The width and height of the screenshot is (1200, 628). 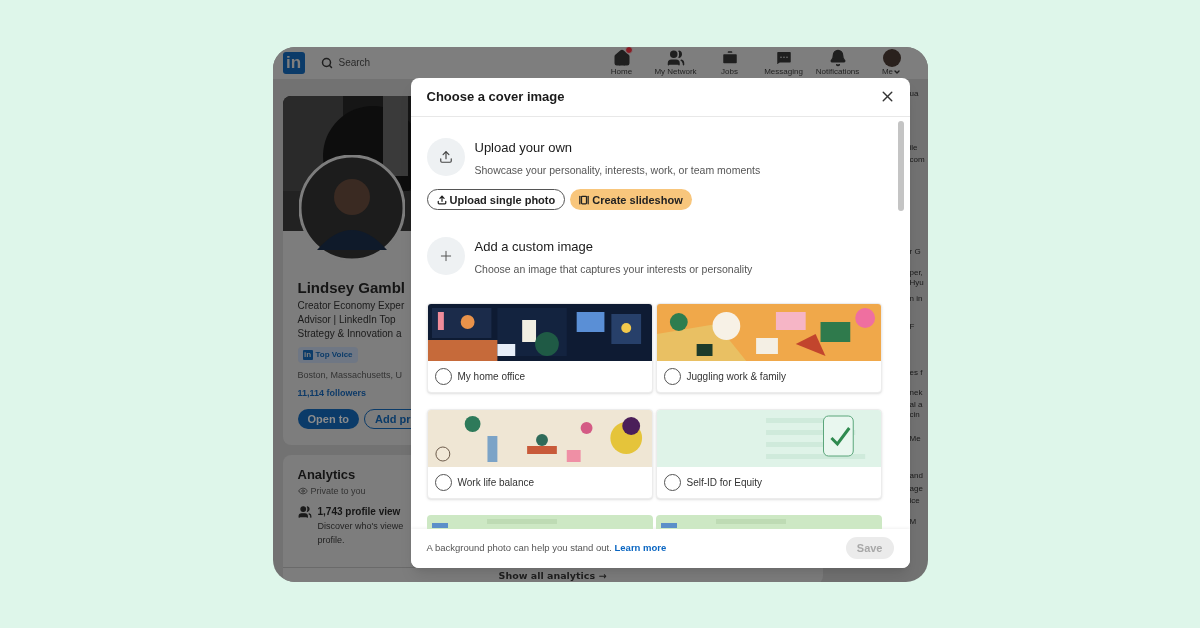 I want to click on search-field: Search, so click(x=345, y=62).